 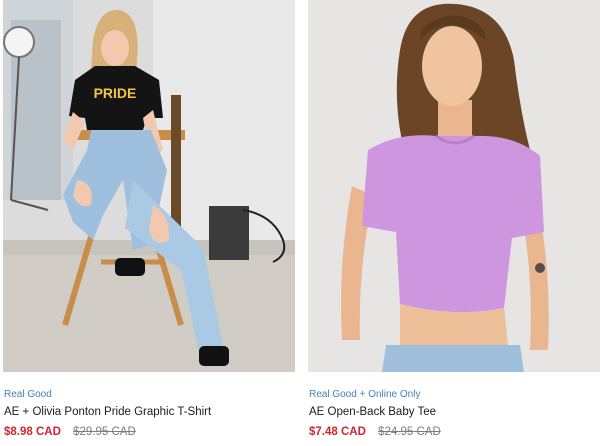 I want to click on product-price-row: $7.48 CAD $24.95 CAD, so click(x=375, y=432).